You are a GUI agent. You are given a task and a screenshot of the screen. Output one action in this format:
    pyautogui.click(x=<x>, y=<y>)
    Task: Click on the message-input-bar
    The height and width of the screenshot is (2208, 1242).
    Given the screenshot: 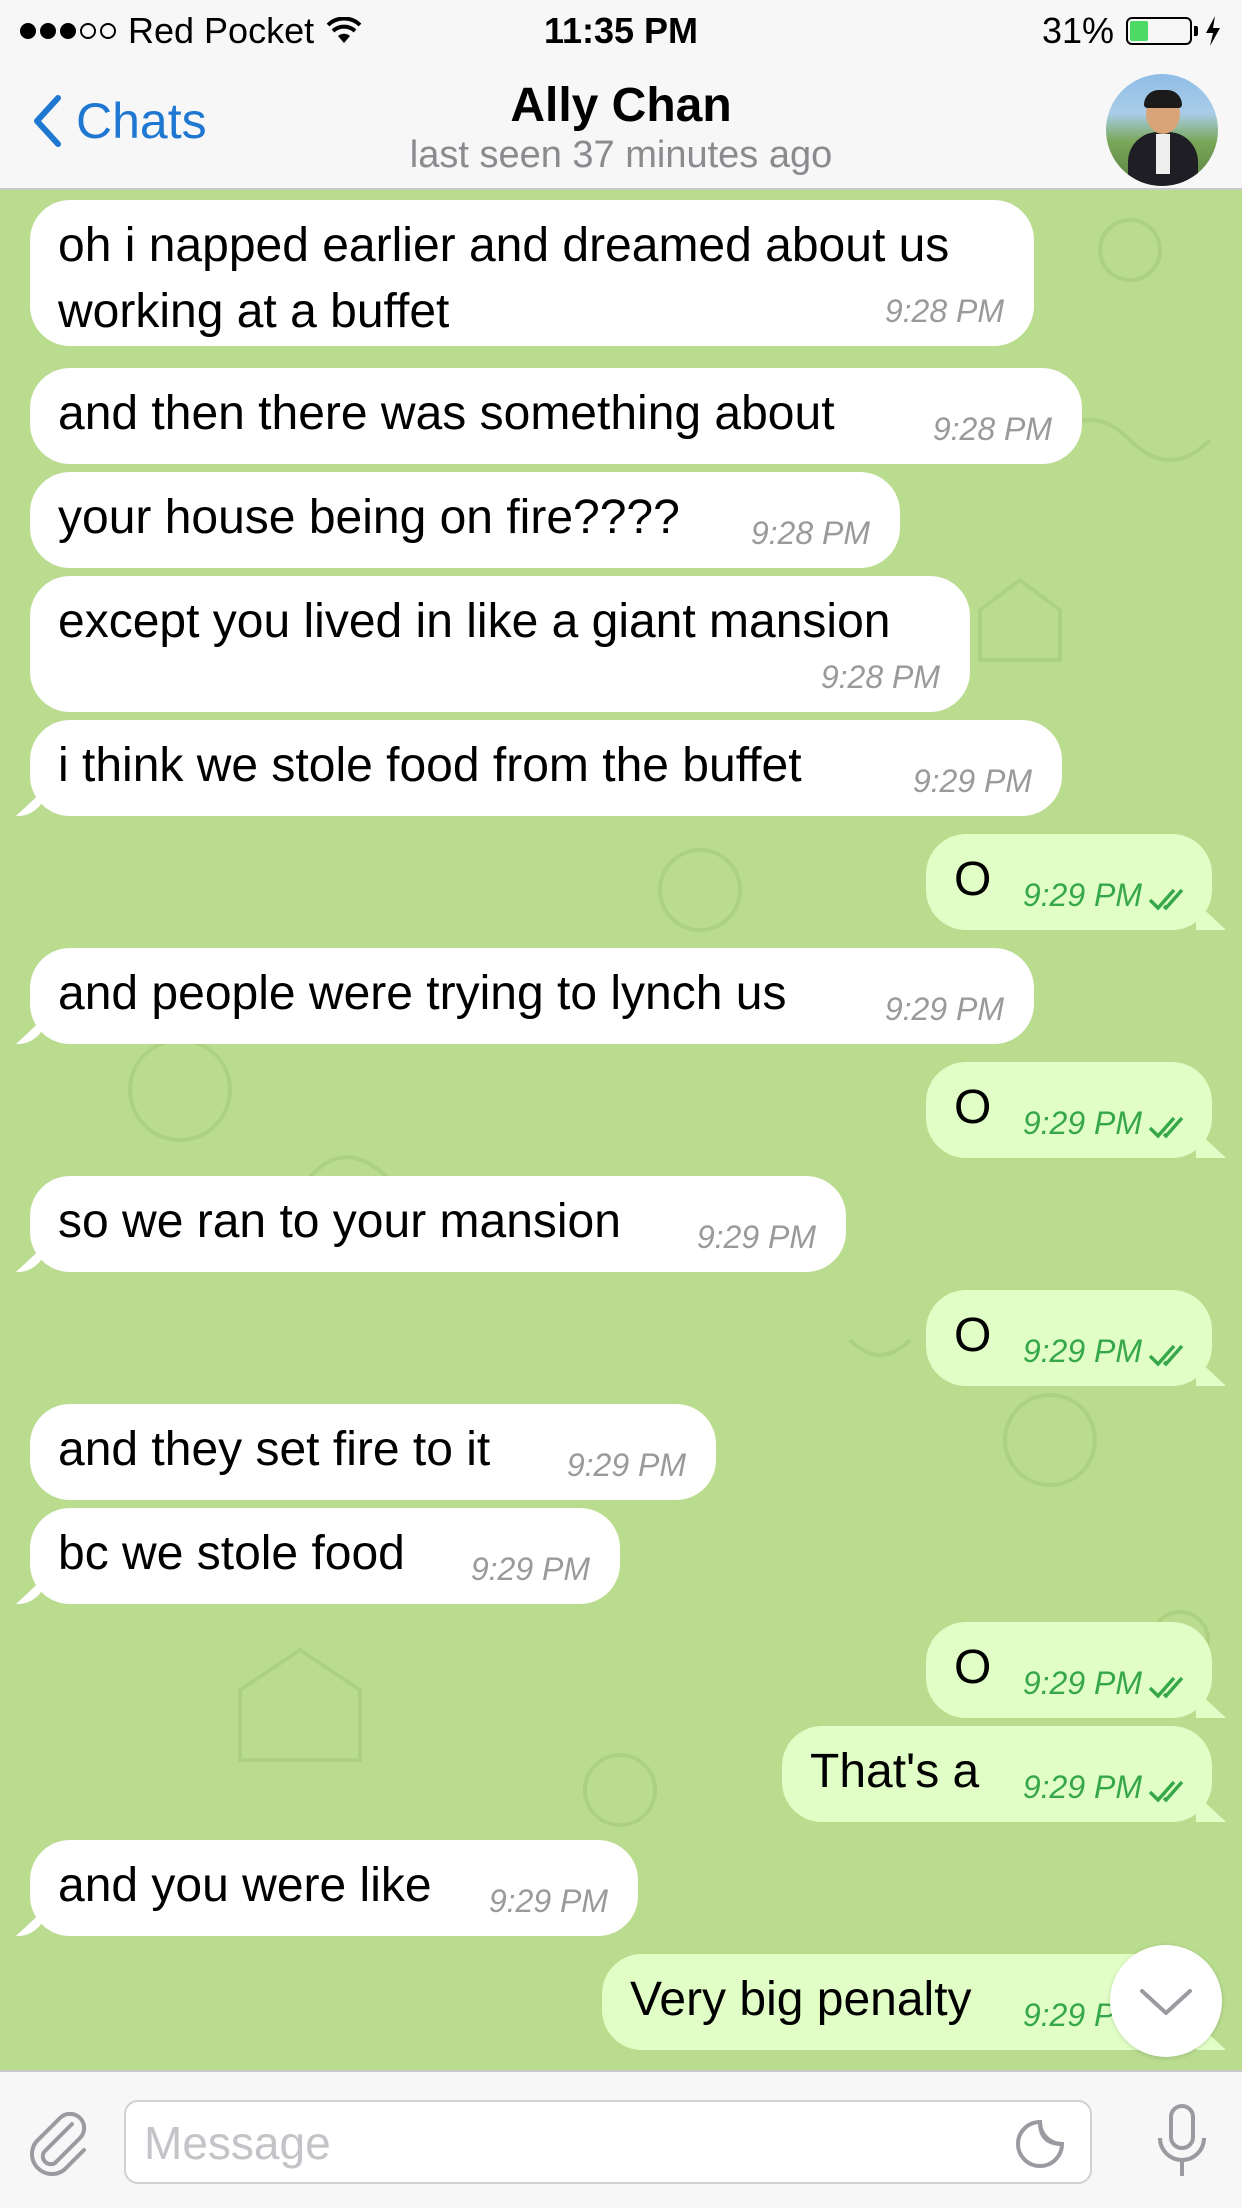 What is the action you would take?
    pyautogui.click(x=621, y=2139)
    